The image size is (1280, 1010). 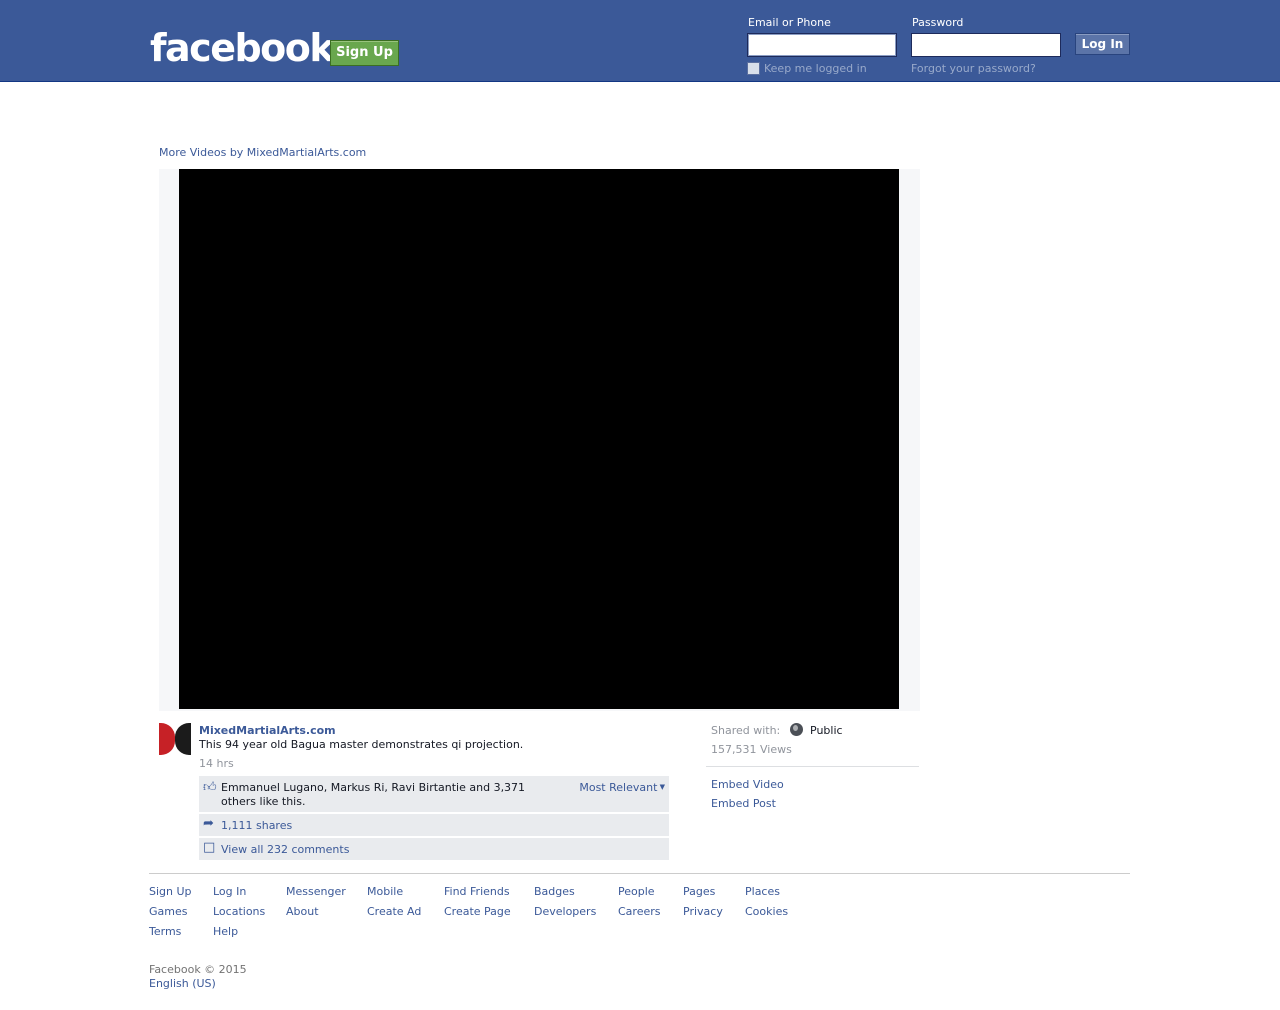 What do you see at coordinates (316, 891) in the screenshot?
I see `footer-messenger: Messenger` at bounding box center [316, 891].